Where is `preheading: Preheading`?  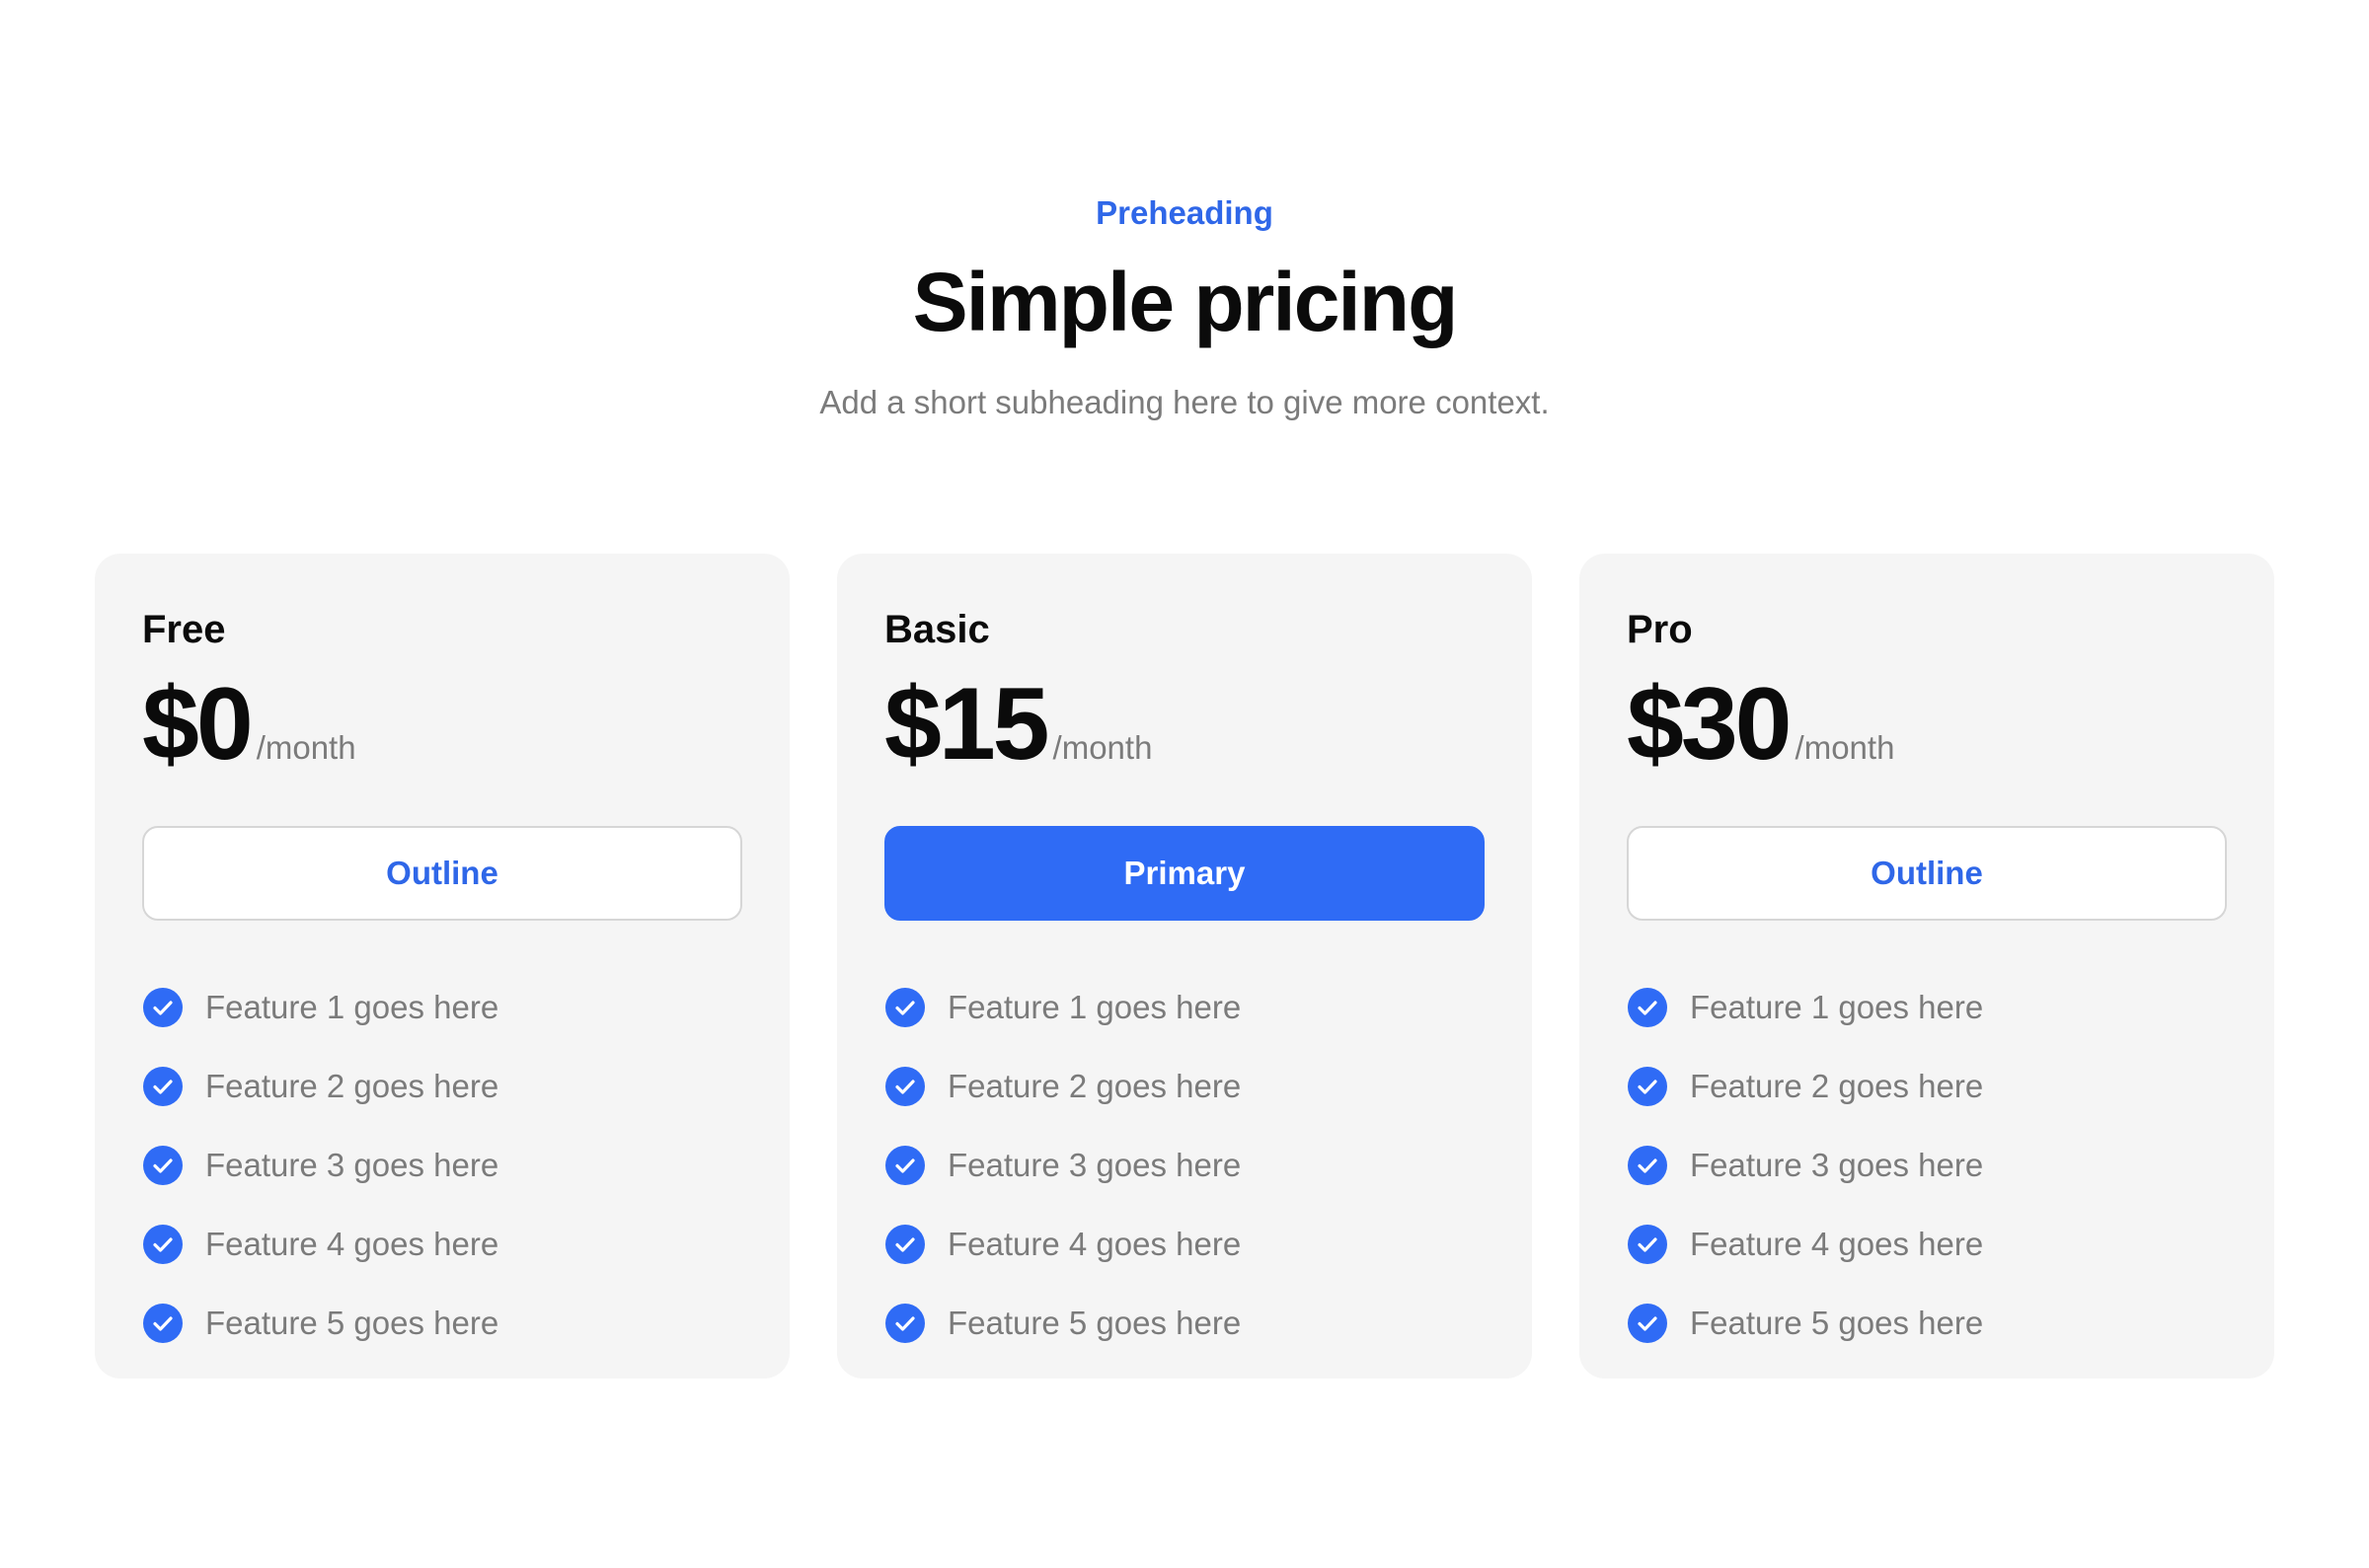
preheading: Preheading is located at coordinates (1184, 213).